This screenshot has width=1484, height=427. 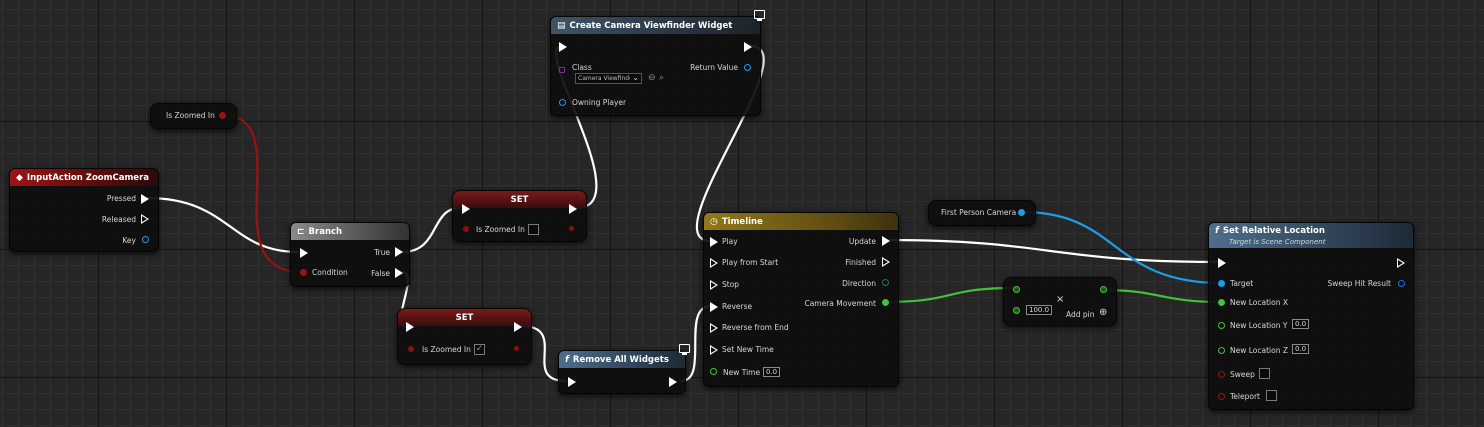 I want to click on remove-pin-icon: ×, so click(x=1060, y=299).